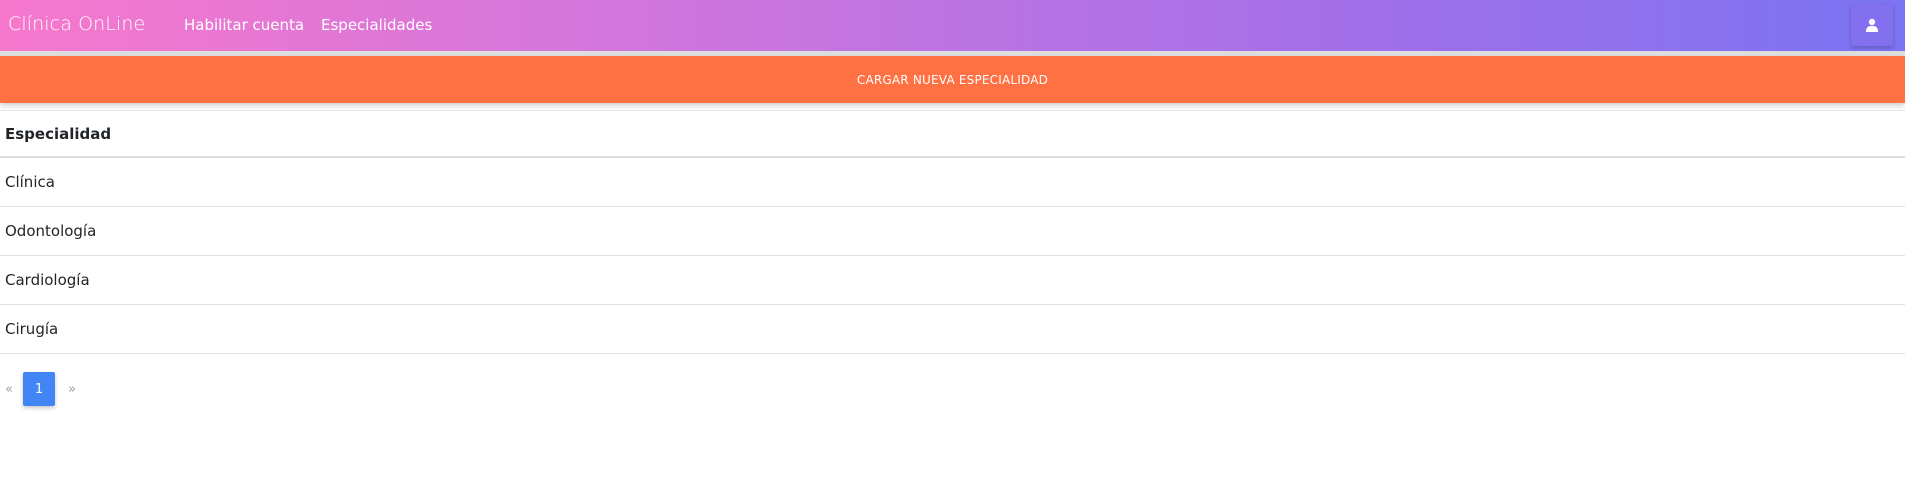  Describe the element at coordinates (76, 24) in the screenshot. I see `brand-link: Clínica OnLine` at that location.